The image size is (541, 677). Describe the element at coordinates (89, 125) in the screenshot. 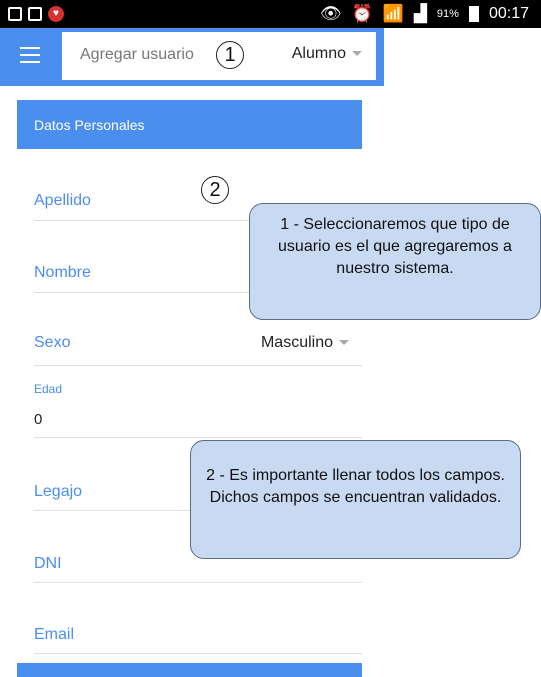

I see `section-title: Datos Personales` at that location.